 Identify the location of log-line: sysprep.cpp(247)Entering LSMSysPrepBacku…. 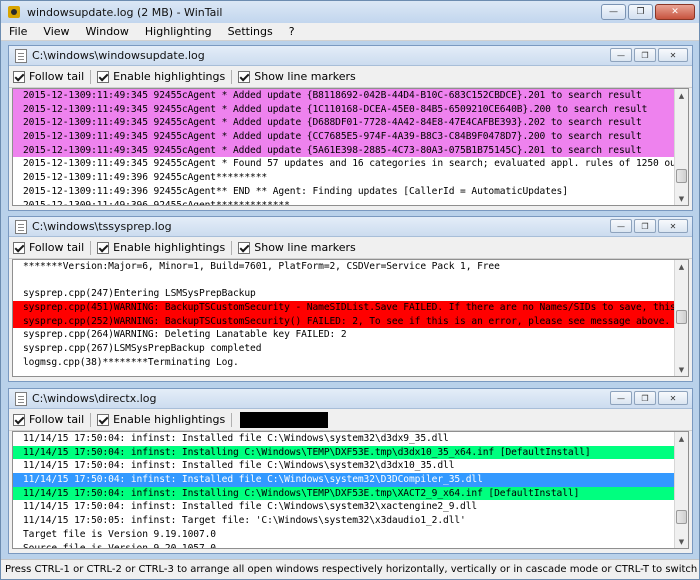
(343, 294).